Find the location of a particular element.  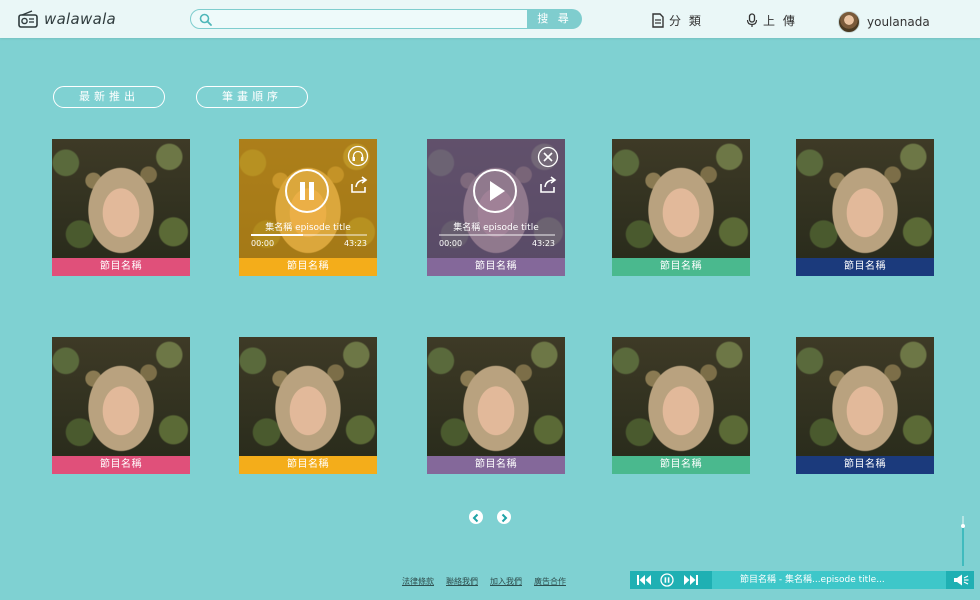

sort-latest-button: 最新推出 is located at coordinates (109, 97).